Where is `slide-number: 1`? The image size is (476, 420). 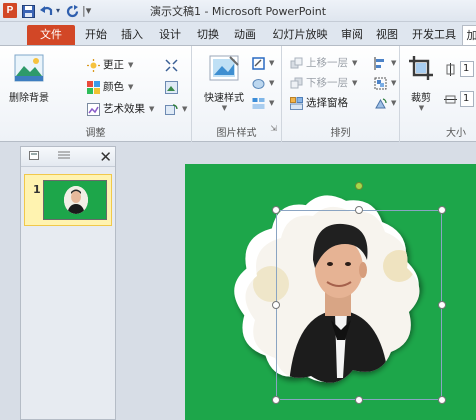 slide-number: 1 is located at coordinates (37, 189).